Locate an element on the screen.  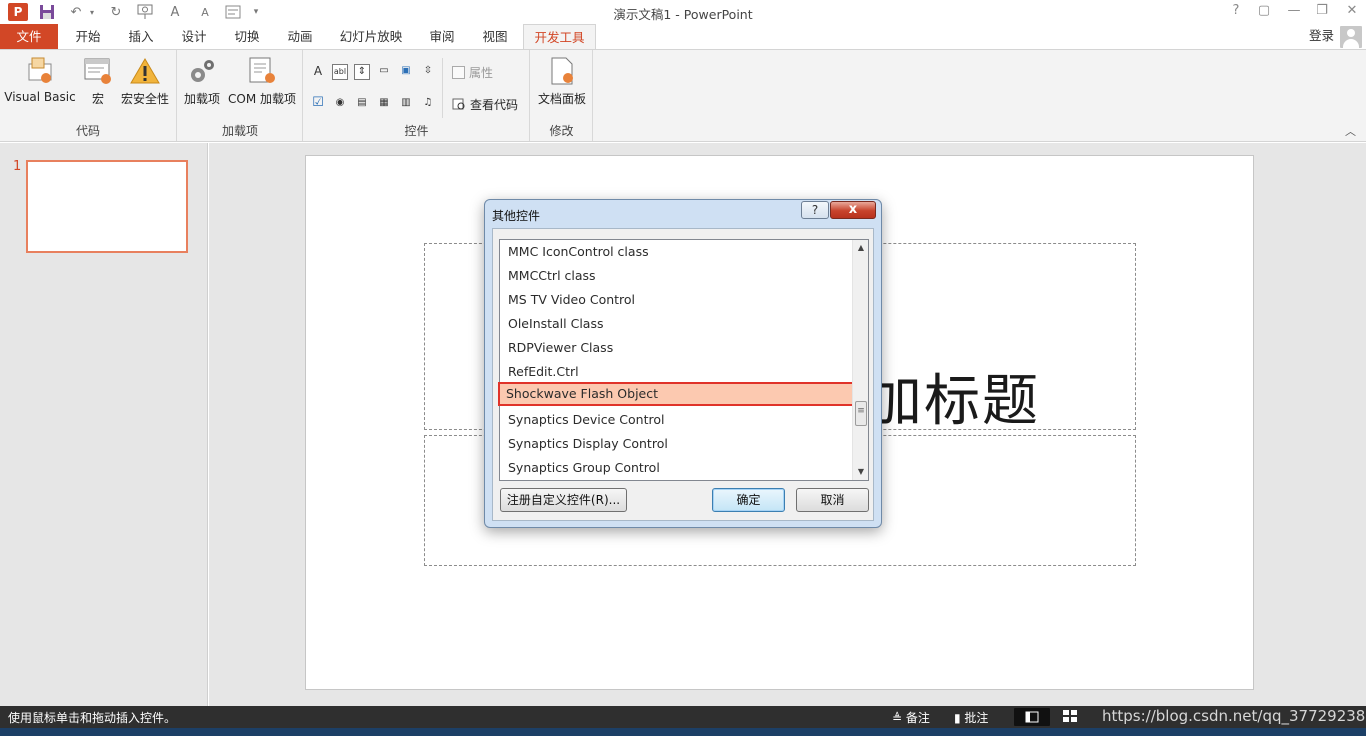
status-message: 使用鼠标单击和拖动插入控件。 is located at coordinates (92, 718).